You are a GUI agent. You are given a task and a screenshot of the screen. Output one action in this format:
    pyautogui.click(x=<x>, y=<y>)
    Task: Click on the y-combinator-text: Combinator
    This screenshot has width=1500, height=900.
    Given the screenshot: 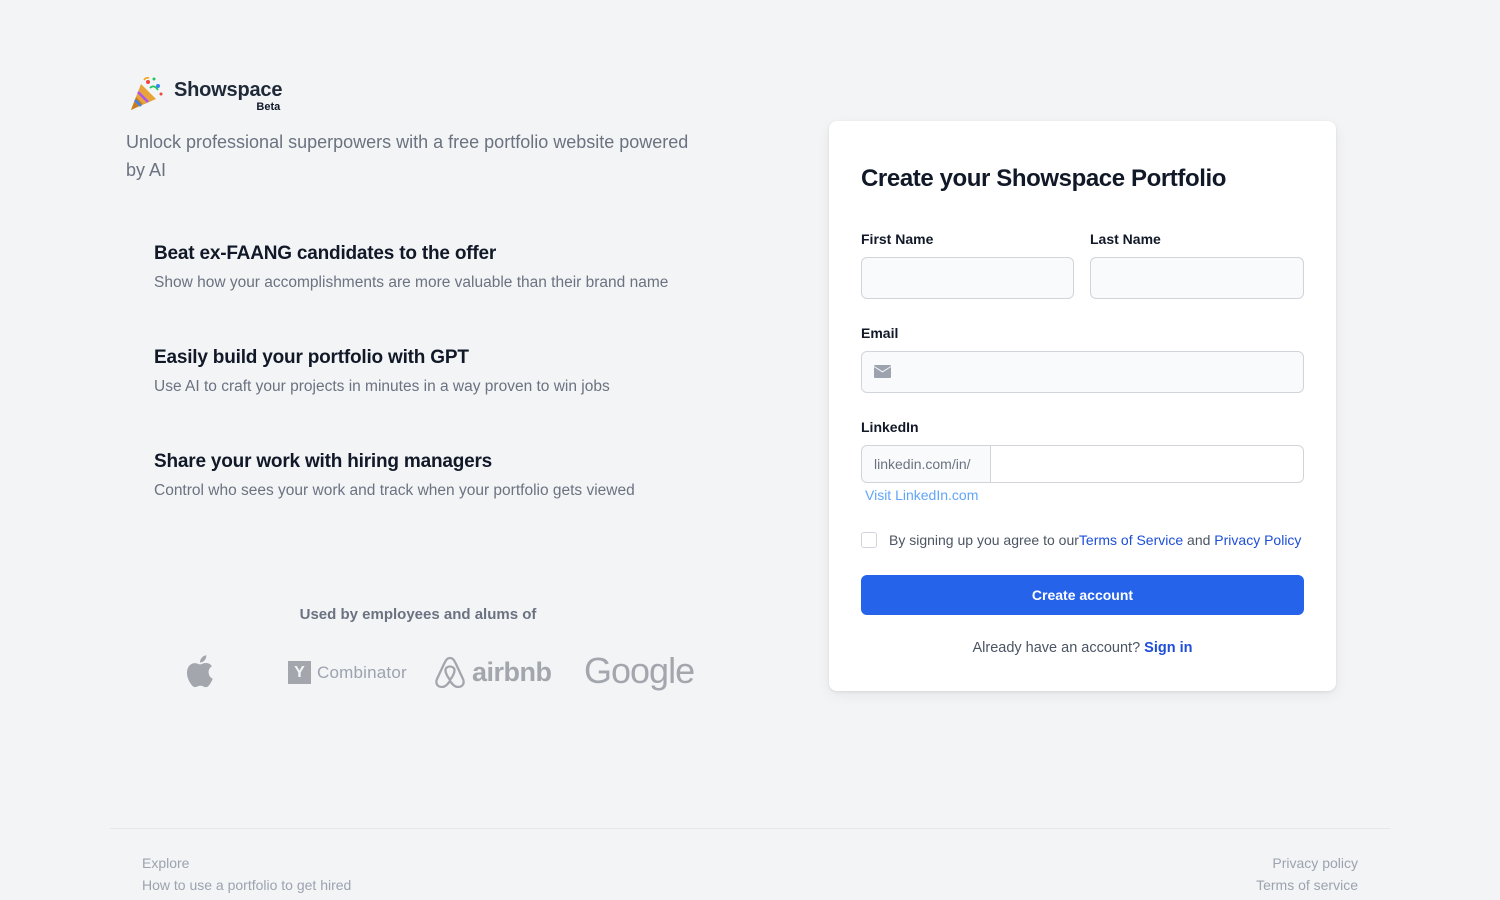 What is the action you would take?
    pyautogui.click(x=362, y=672)
    